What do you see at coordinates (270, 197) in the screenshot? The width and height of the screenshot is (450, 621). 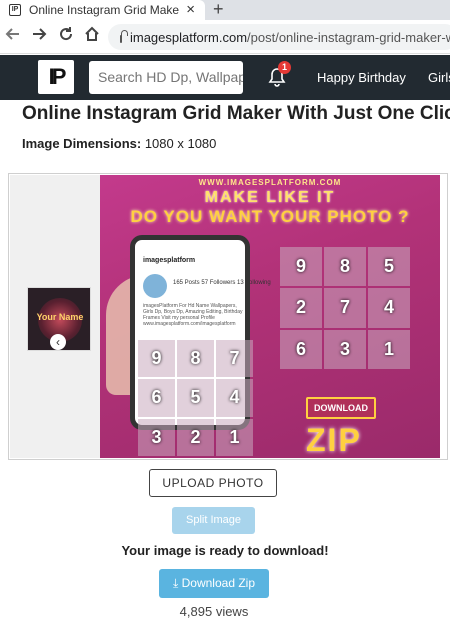 I see `poster-headline: MAKE LIKE IT` at bounding box center [270, 197].